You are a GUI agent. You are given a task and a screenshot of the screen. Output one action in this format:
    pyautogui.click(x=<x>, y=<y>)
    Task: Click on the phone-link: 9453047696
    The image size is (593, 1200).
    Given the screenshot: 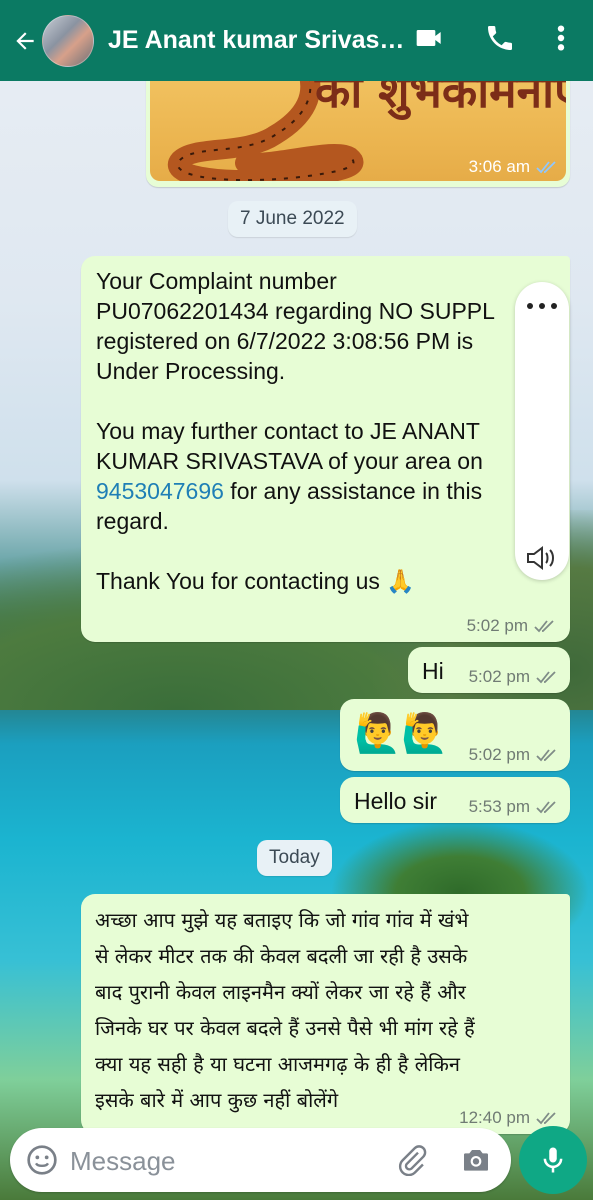 What is the action you would take?
    pyautogui.click(x=160, y=491)
    